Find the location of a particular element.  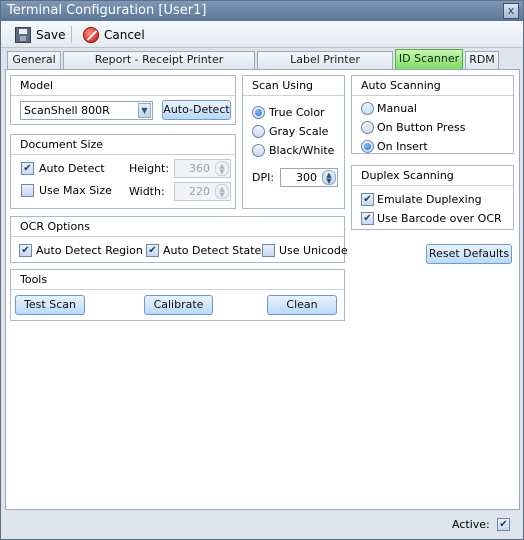

on-button-press-radio is located at coordinates (367, 127).